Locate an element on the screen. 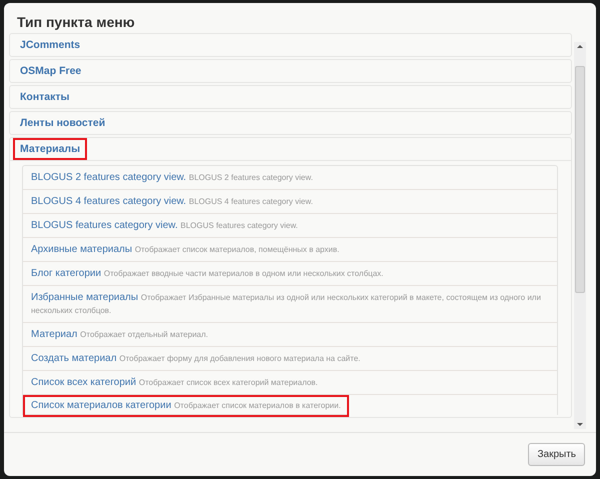 This screenshot has height=479, width=600. close-button: Закрыть is located at coordinates (556, 454).